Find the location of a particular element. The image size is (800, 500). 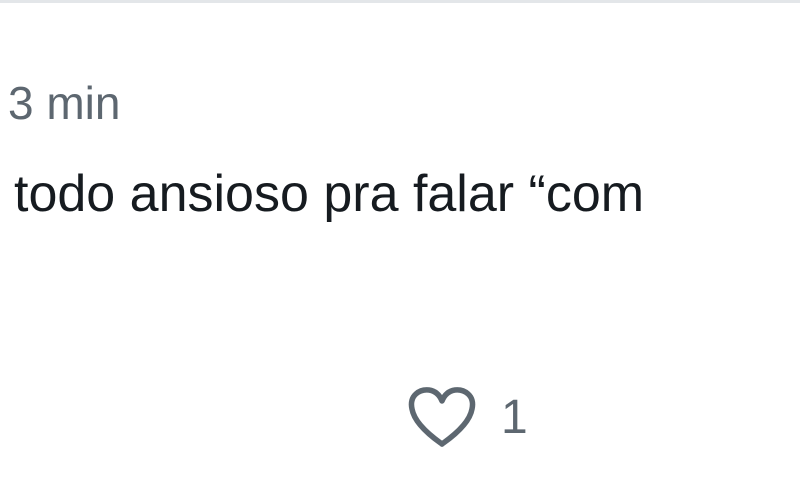

heart-icon is located at coordinates (442, 418).